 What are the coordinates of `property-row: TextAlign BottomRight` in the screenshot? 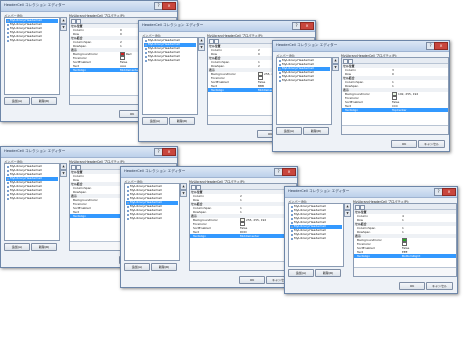 It's located at (405, 256).